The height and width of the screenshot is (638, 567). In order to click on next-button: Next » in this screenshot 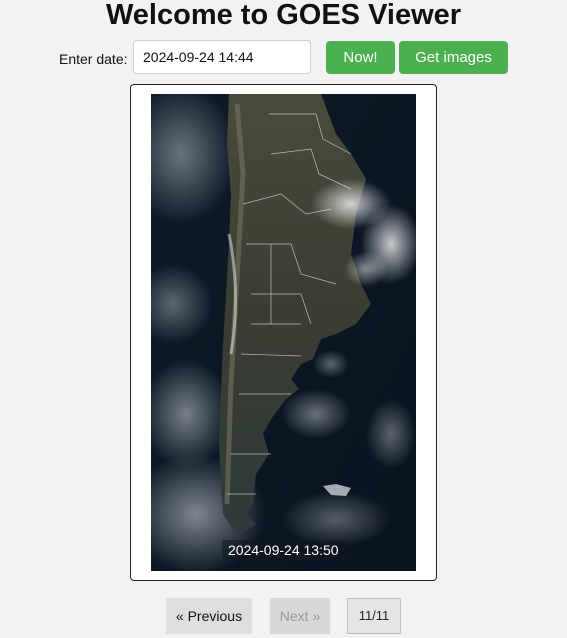, I will do `click(300, 616)`.